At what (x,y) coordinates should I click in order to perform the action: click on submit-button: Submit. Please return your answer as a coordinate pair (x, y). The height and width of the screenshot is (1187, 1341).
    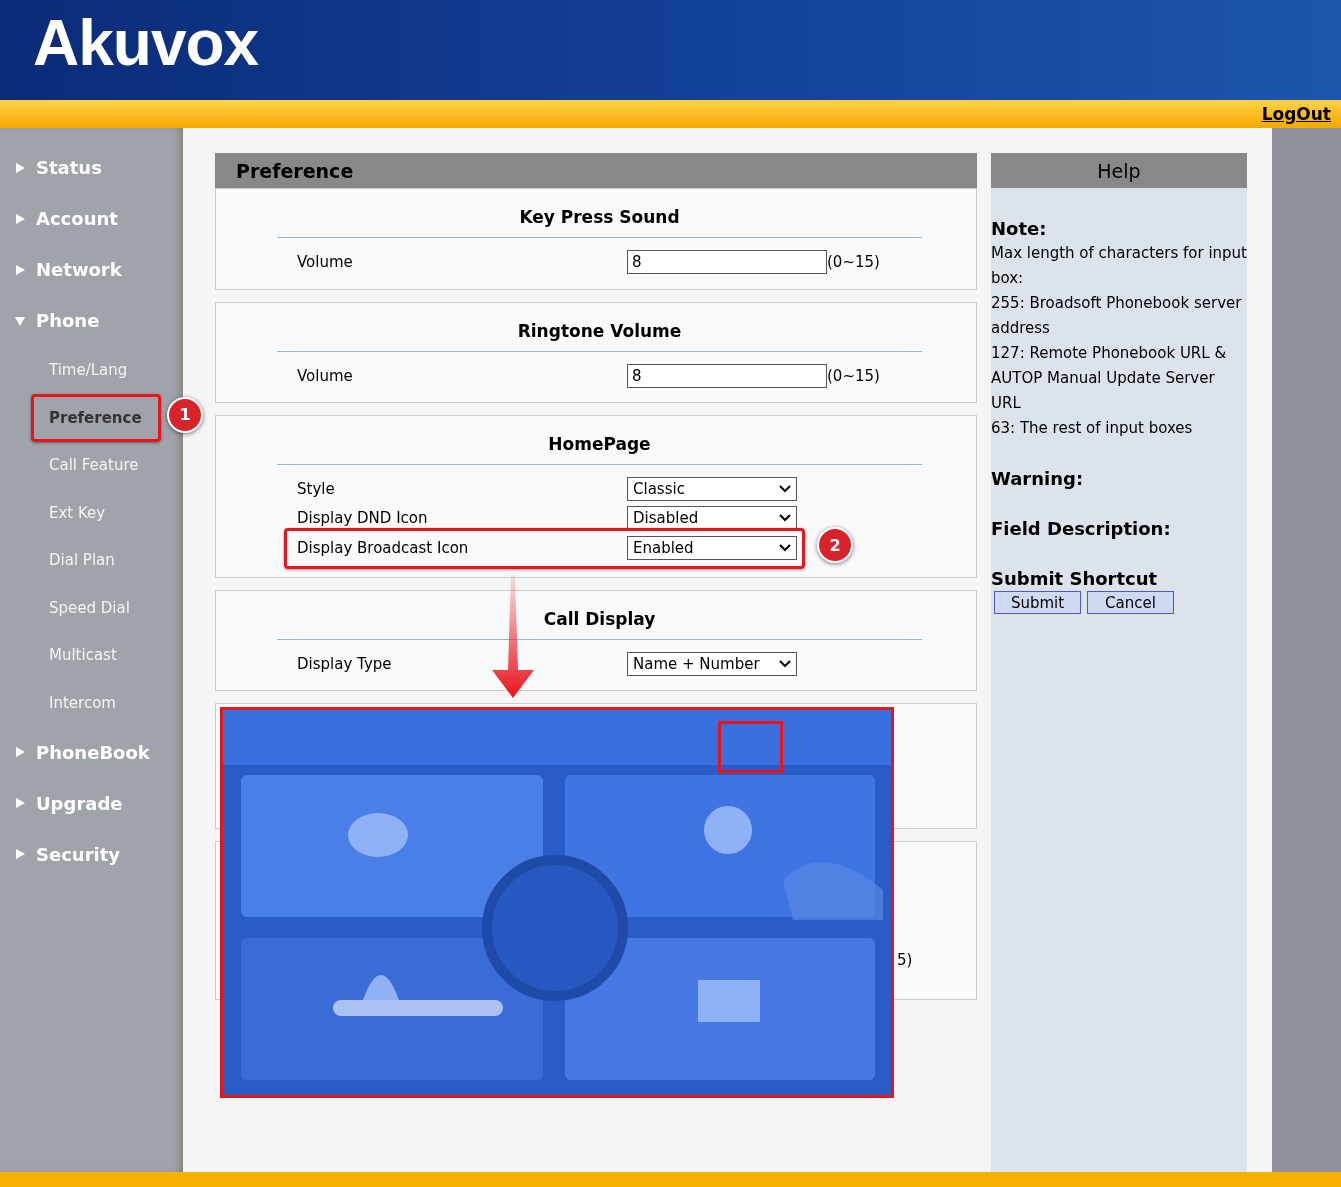
    Looking at the image, I should click on (1037, 602).